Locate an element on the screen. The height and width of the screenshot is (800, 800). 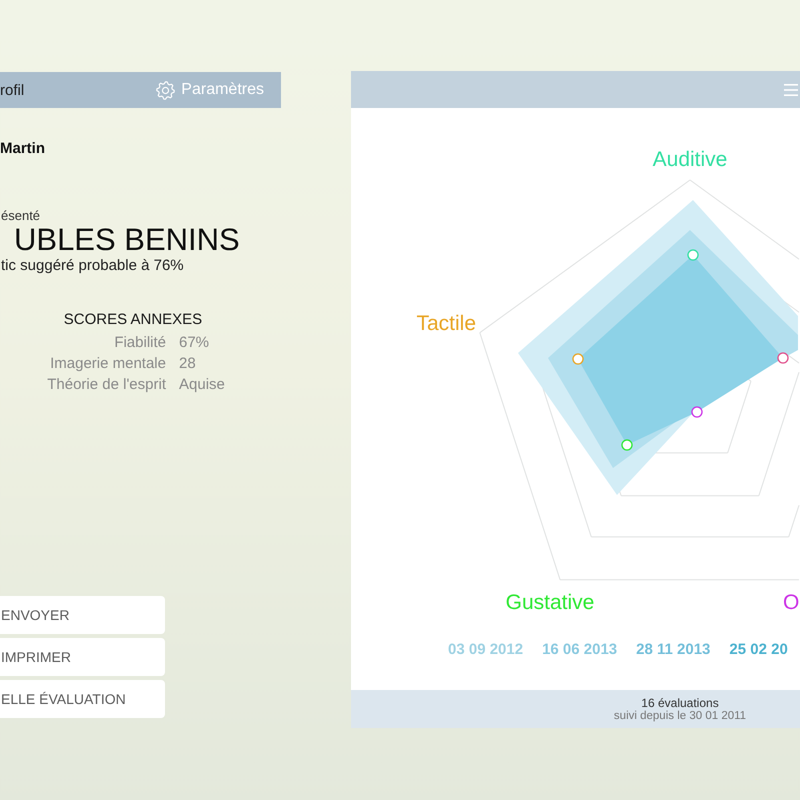
score-label: Fiabilité is located at coordinates (139, 343).